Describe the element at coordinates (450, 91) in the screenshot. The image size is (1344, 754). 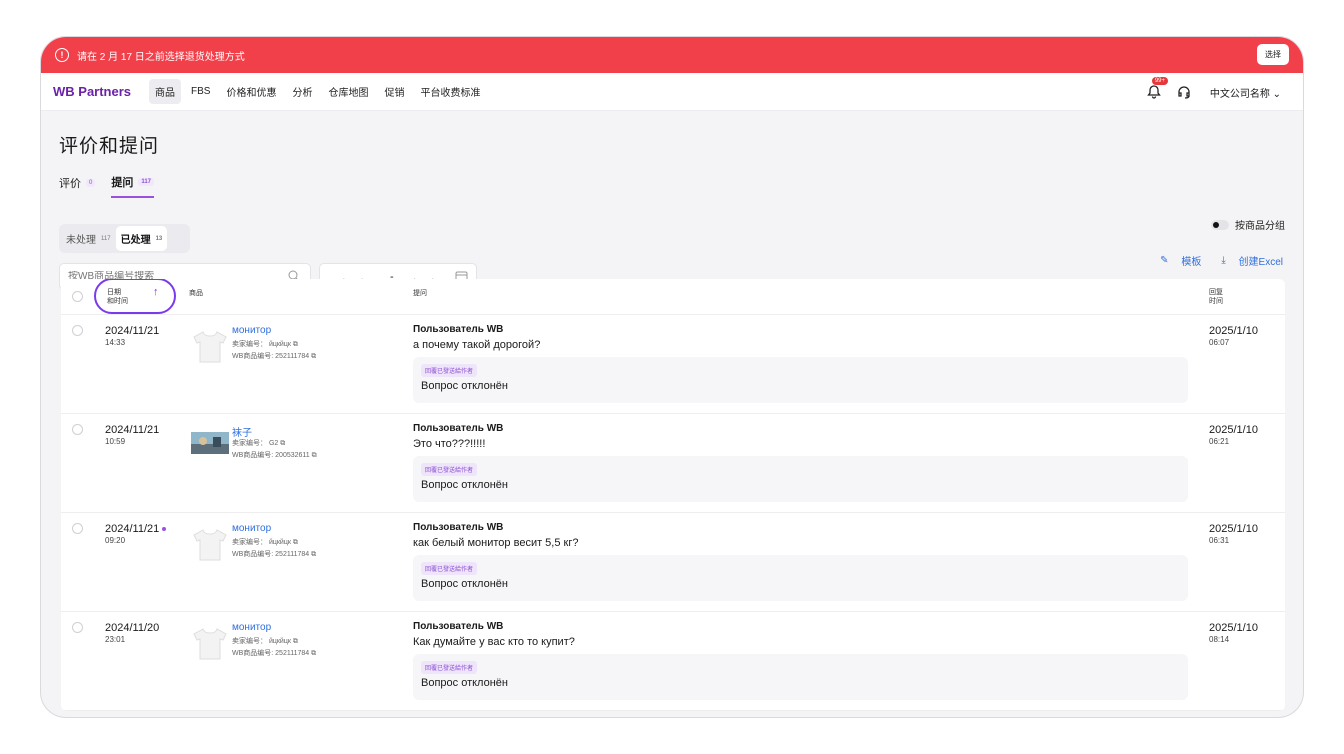
I see `nav-item-fees: 平台收费标准` at that location.